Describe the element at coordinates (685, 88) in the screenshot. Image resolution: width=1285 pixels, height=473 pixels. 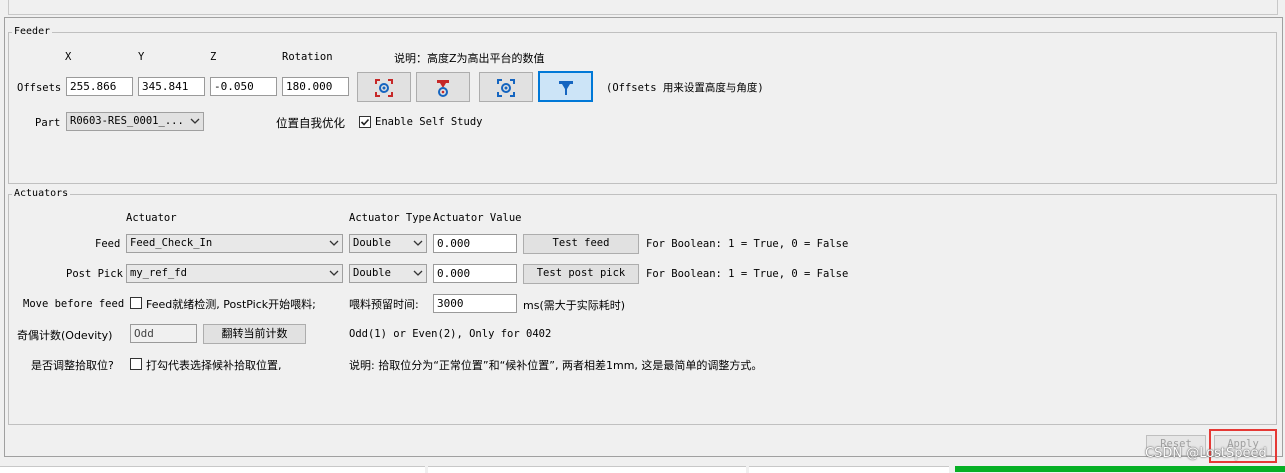
I see `offsets-hint: (Offsets 用来设置高度与角度)` at that location.